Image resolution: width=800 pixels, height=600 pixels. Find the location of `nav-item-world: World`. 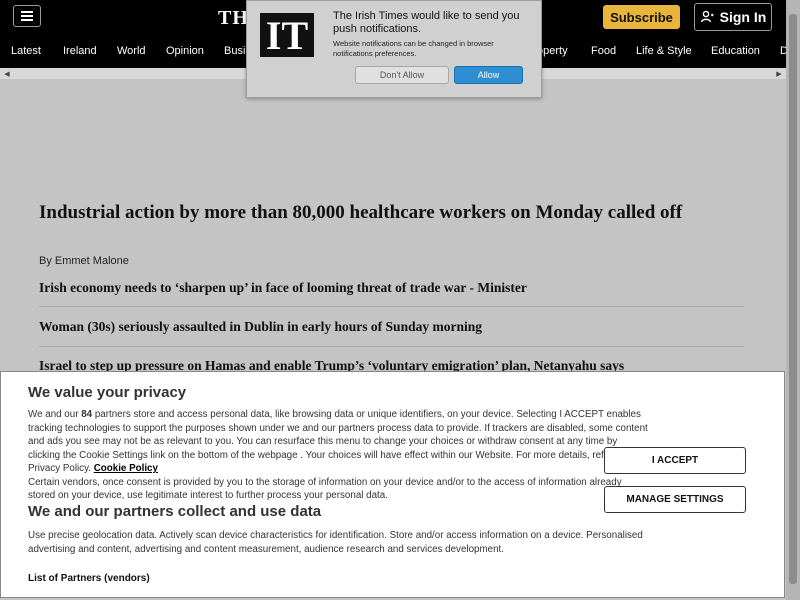

nav-item-world: World is located at coordinates (131, 51).